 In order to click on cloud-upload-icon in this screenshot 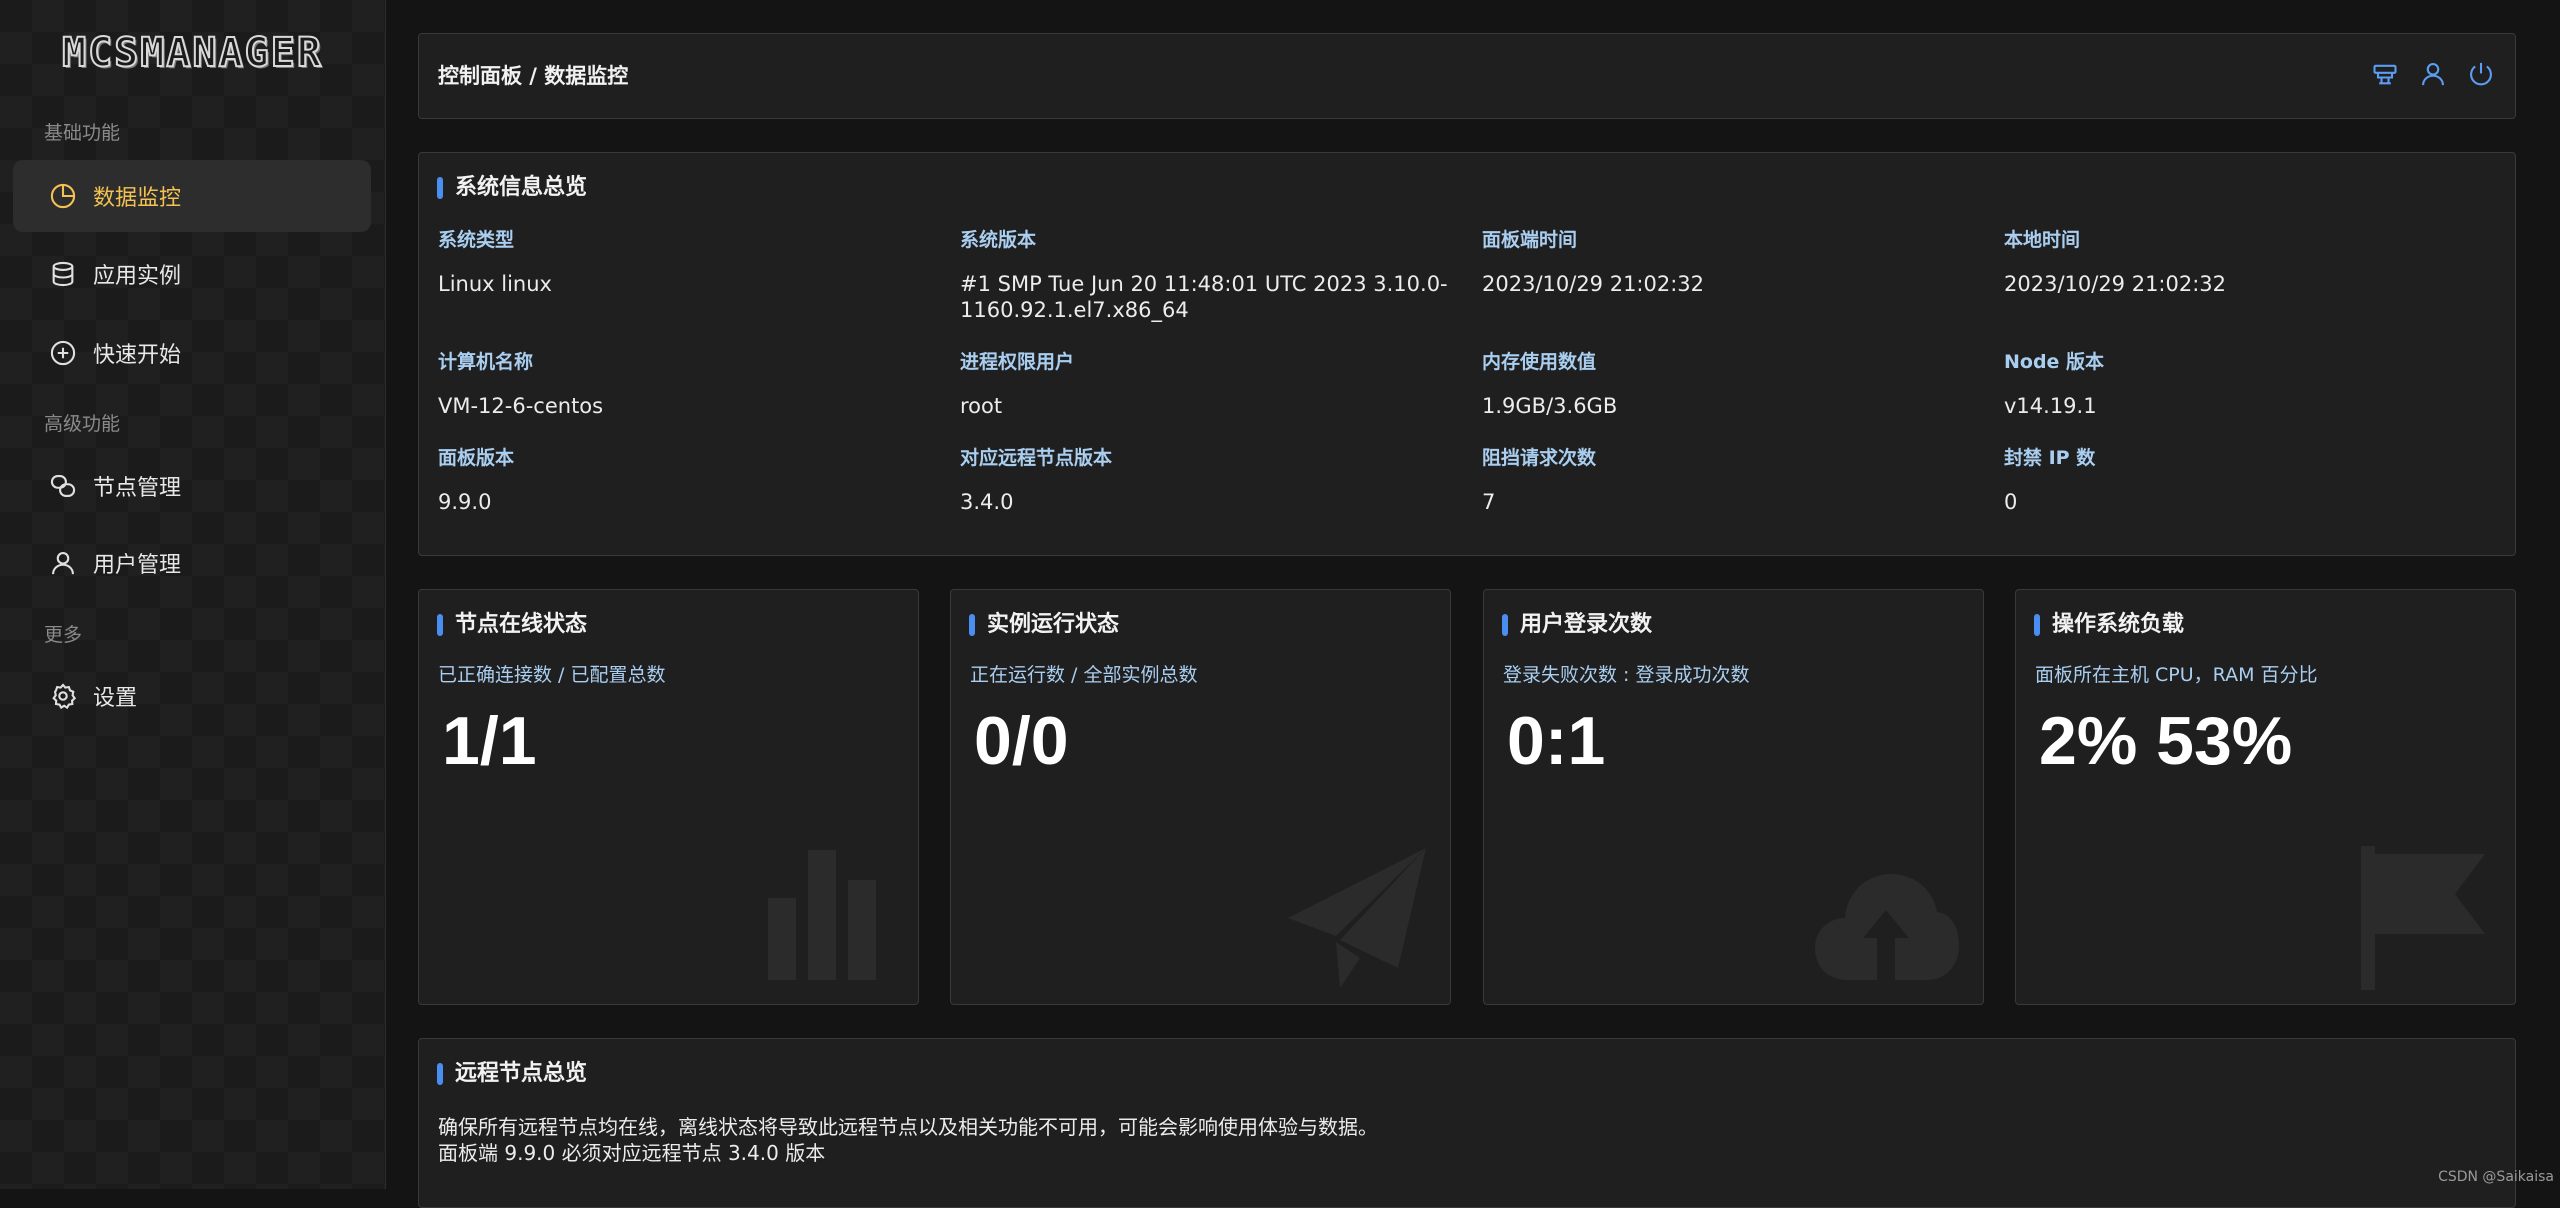, I will do `click(1886, 915)`.